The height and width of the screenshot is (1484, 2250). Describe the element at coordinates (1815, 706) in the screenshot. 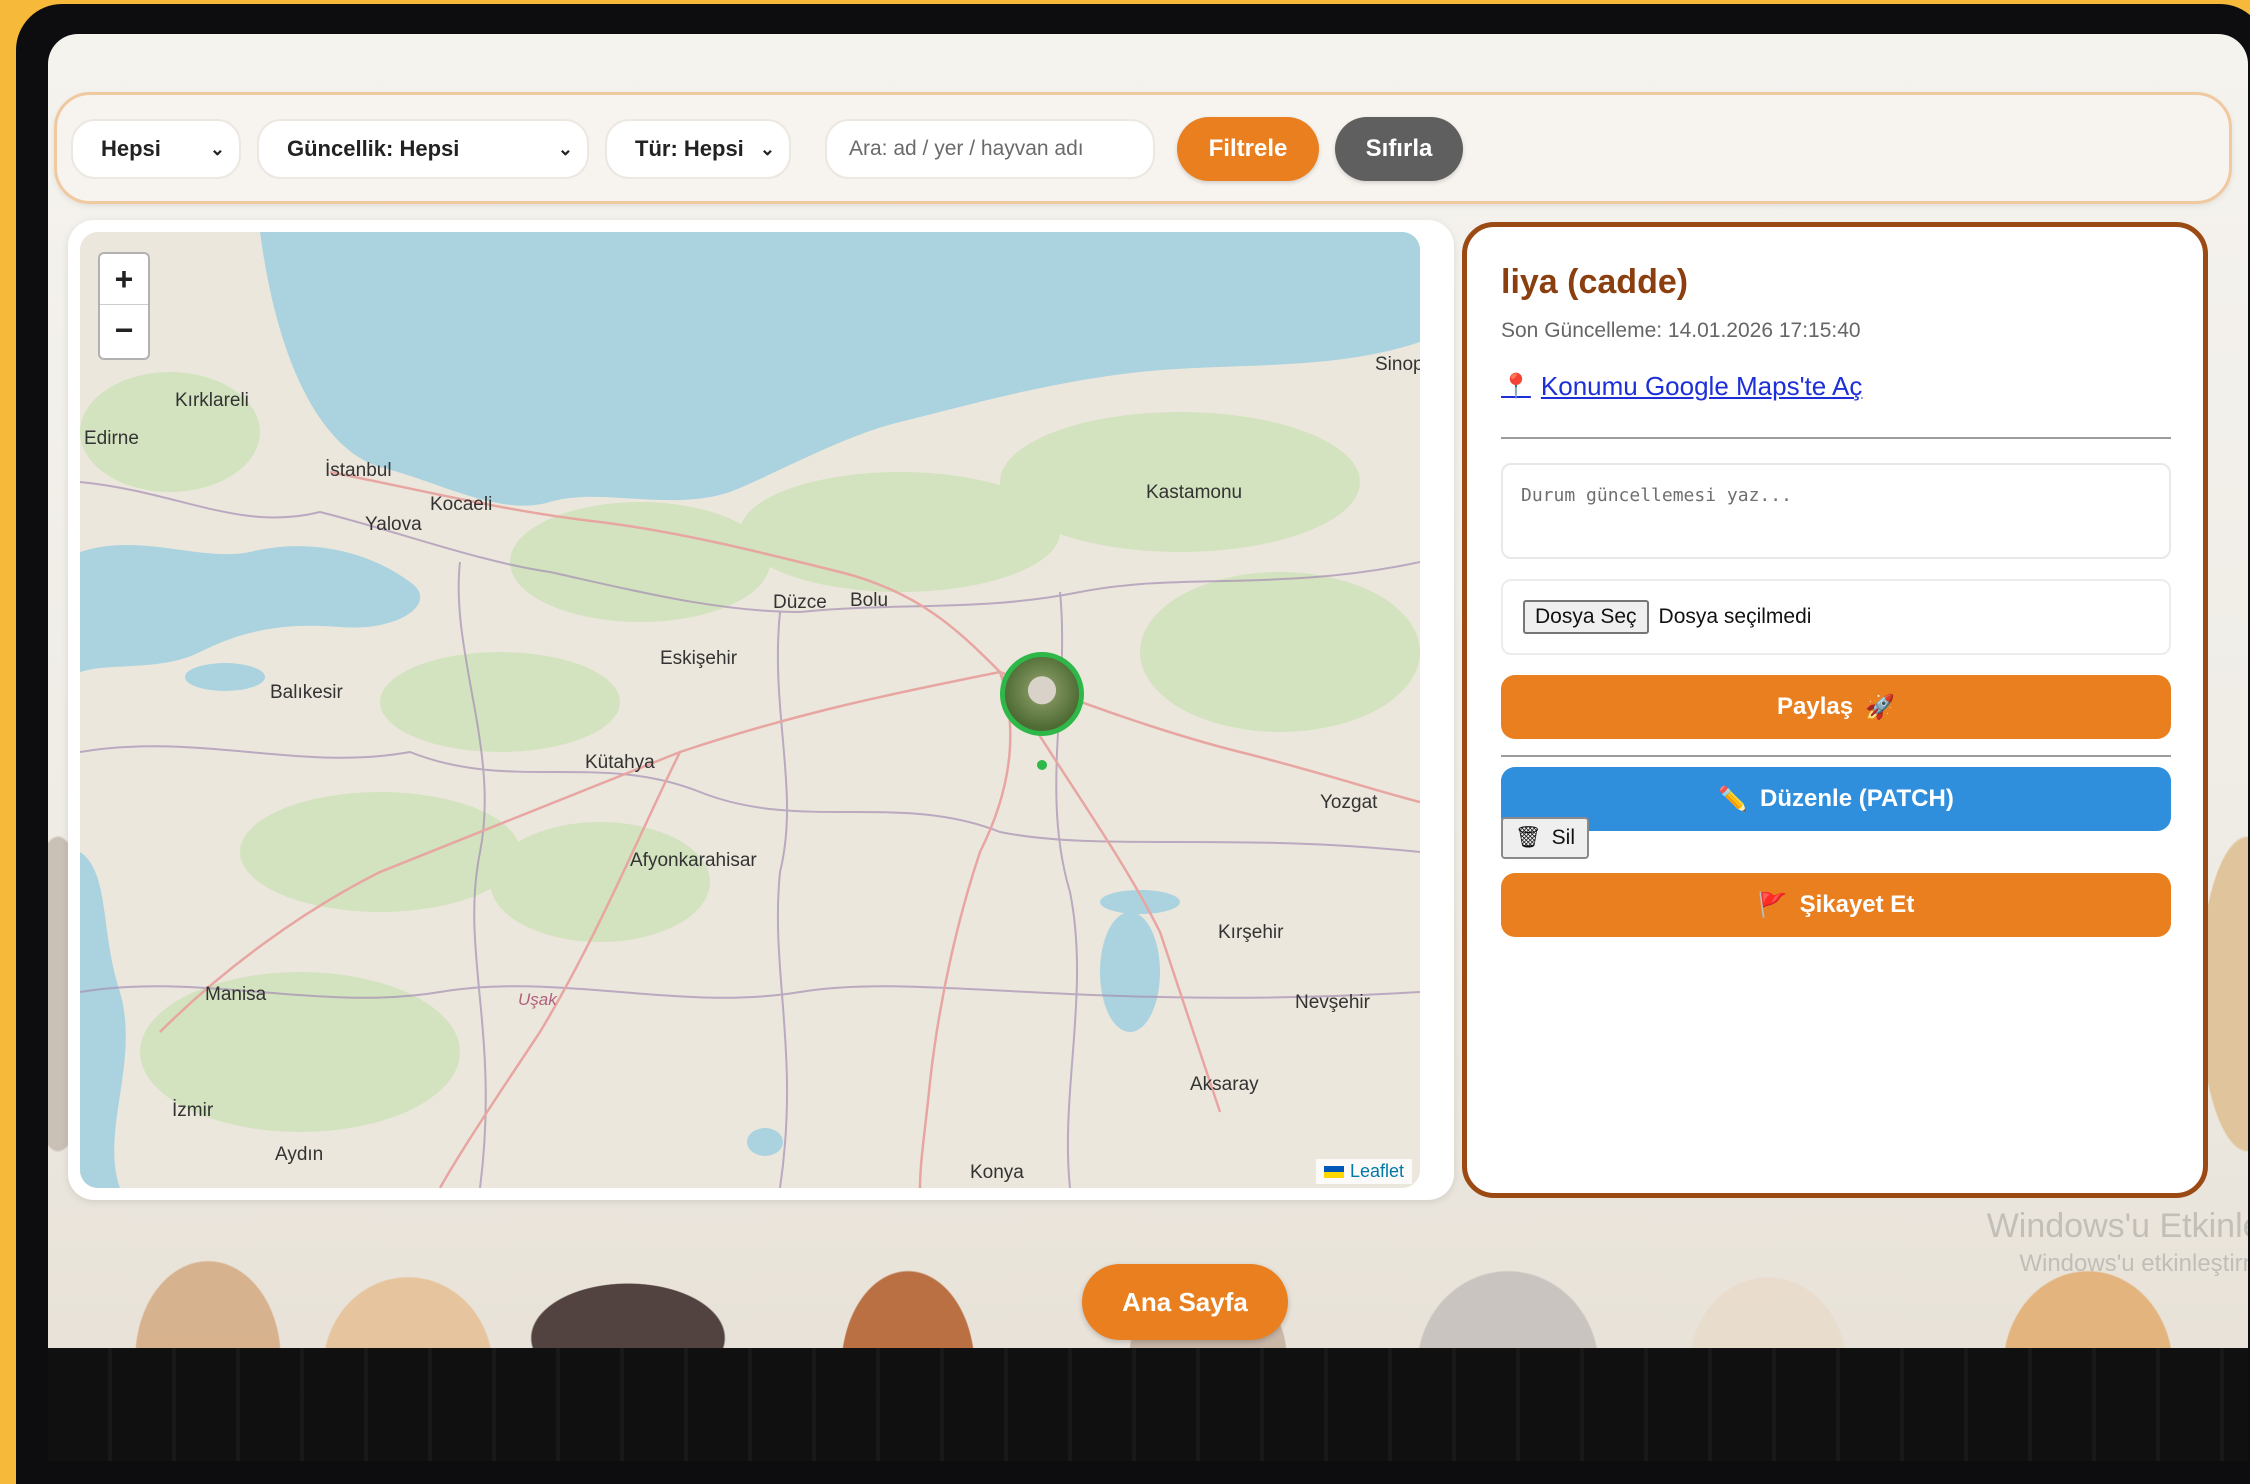

I see `share-button-label: Paylaş` at that location.